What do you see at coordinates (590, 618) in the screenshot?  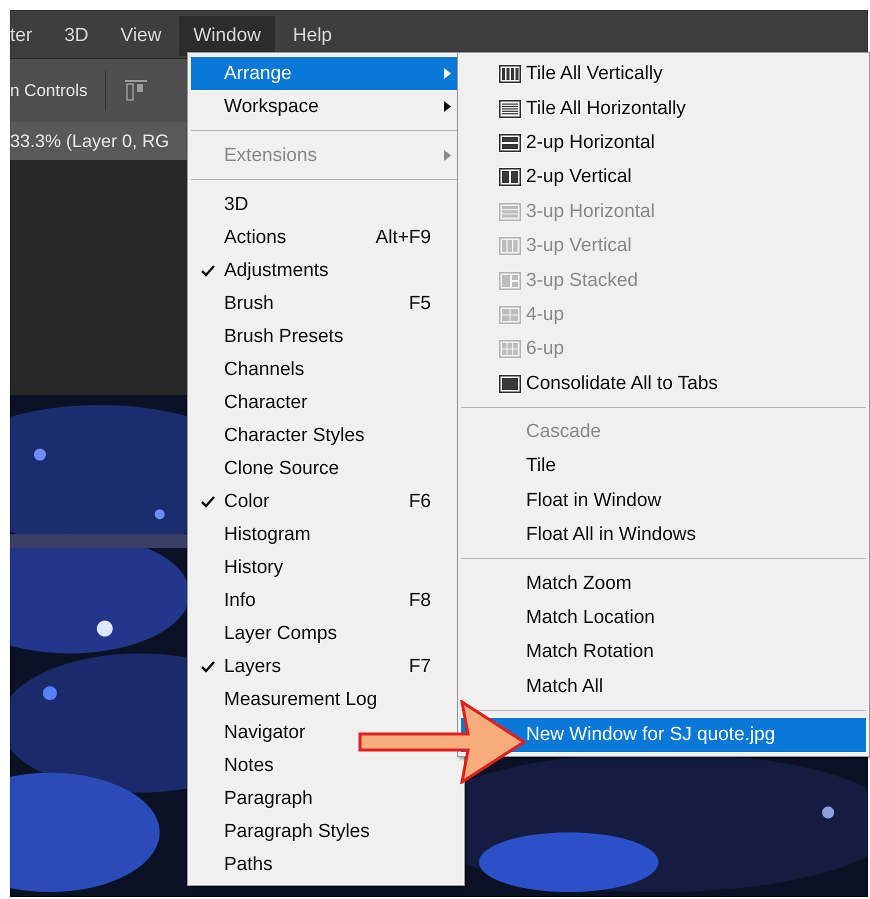 I see `menu-item: Match Location` at bounding box center [590, 618].